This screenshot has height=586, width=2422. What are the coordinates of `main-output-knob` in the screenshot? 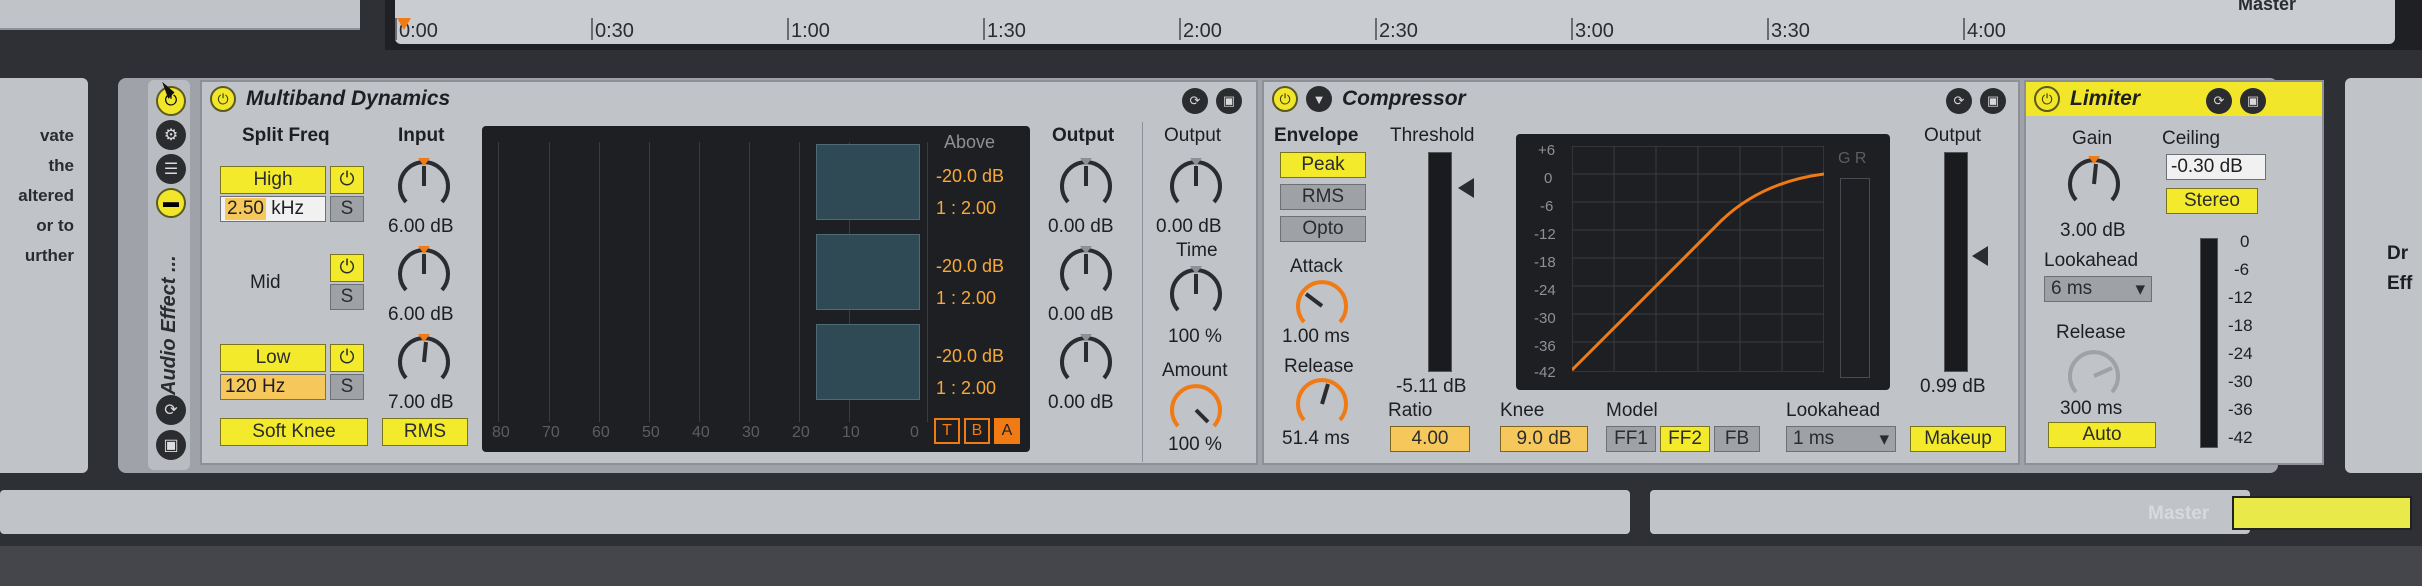 It's located at (1196, 186).